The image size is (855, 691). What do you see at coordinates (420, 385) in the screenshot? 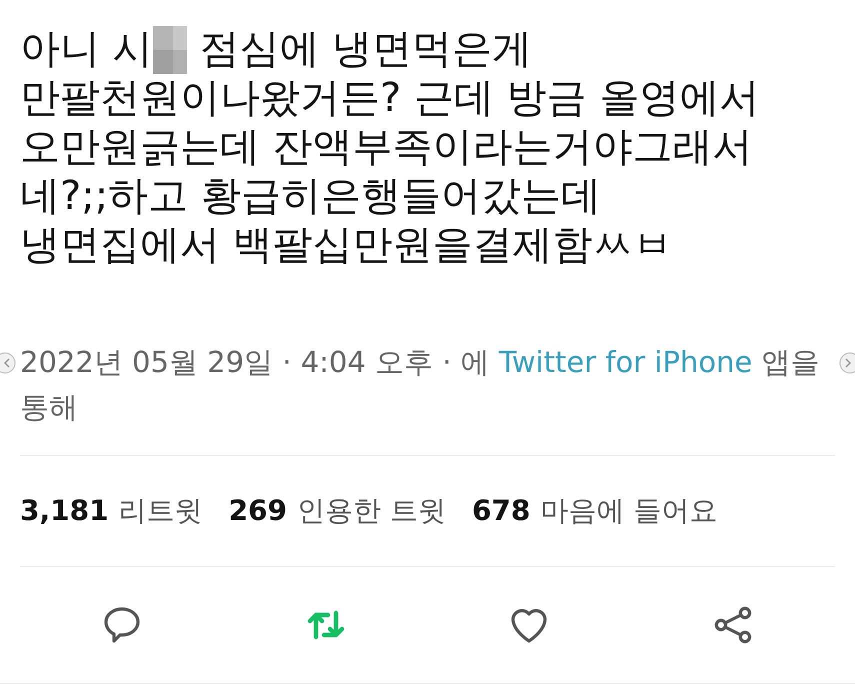
I see `tweet-timestamp: 2022년 05월 29일 · 4:04 오후 · 에 Twitter for iPhone 앱을 통해` at bounding box center [420, 385].